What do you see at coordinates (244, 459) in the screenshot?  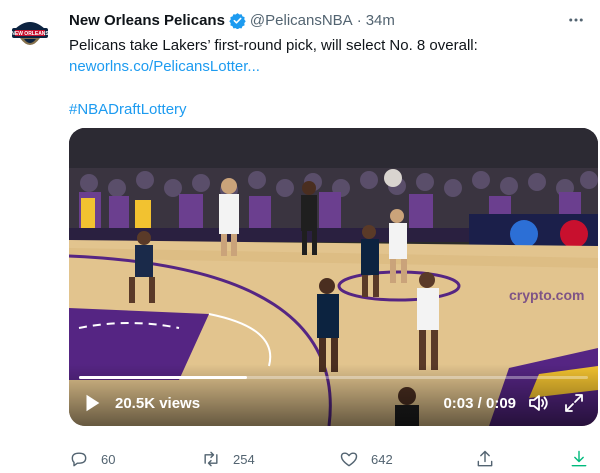 I see `retweet-count: 254` at bounding box center [244, 459].